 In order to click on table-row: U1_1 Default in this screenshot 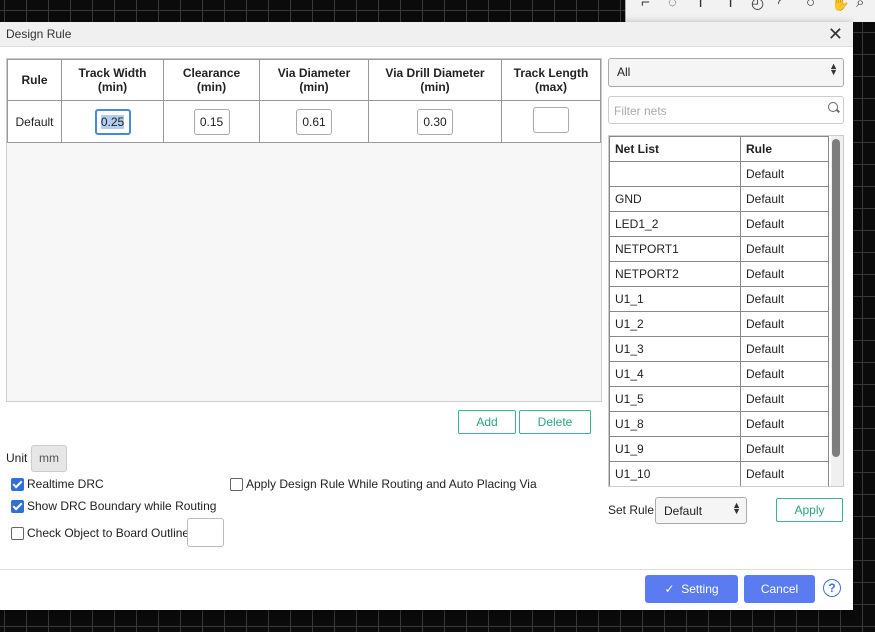, I will do `click(719, 299)`.